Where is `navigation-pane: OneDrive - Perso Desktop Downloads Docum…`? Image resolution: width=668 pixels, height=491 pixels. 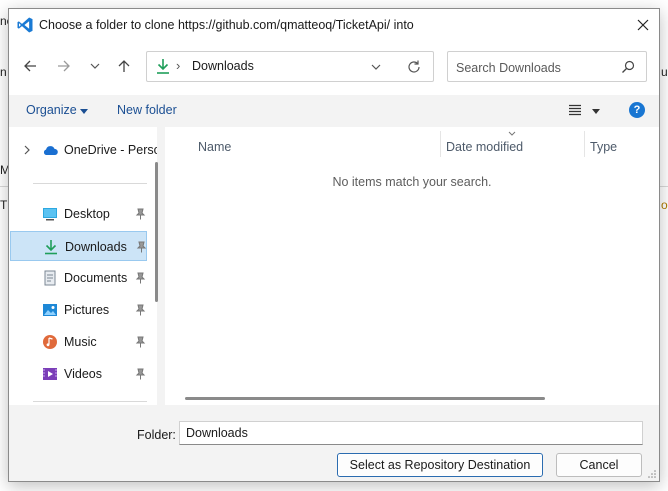
navigation-pane: OneDrive - Perso Desktop Downloads Docum… is located at coordinates (83, 266).